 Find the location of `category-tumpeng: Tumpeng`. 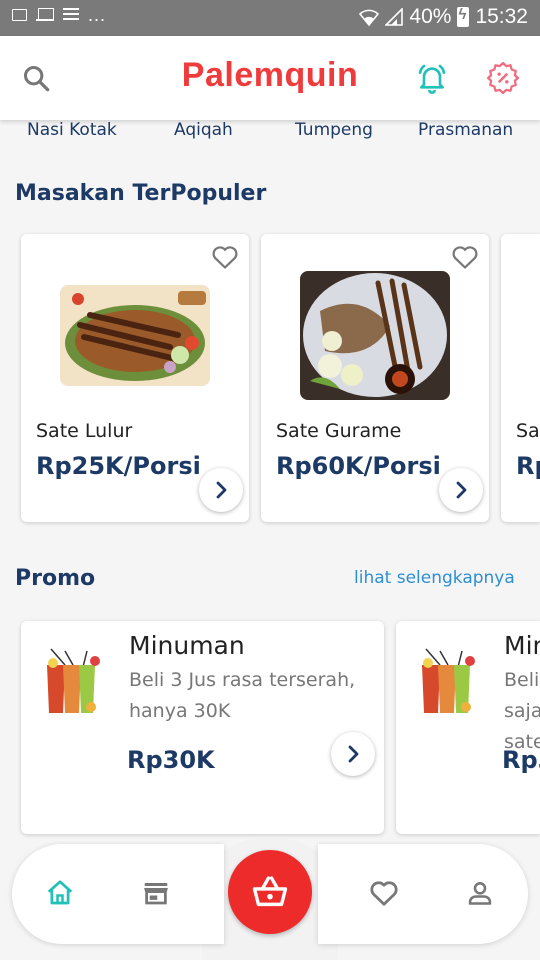

category-tumpeng: Tumpeng is located at coordinates (334, 130).